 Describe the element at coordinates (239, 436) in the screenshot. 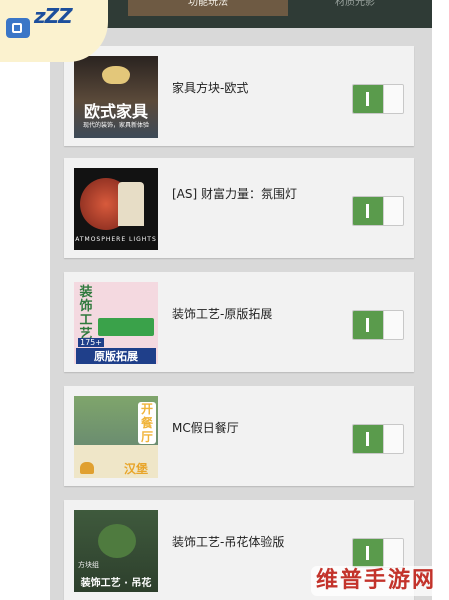

I see `list-item: 开餐厅 汉堡 MC假日餐厅` at that location.